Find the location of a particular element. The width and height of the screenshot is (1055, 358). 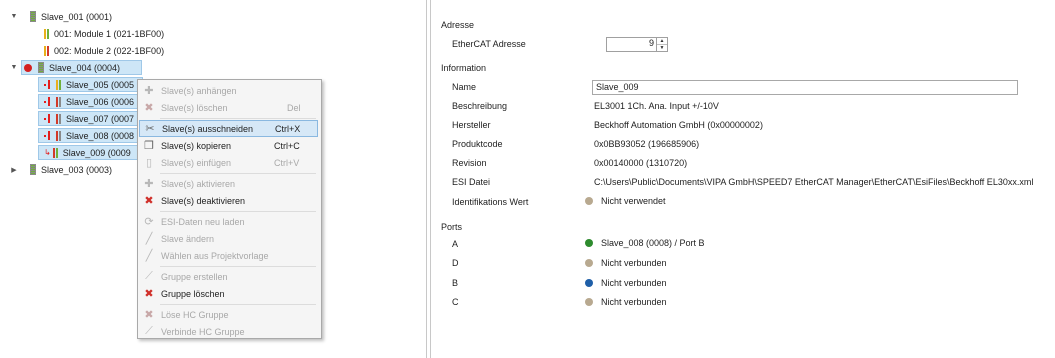

shortcut-label: Ctrl+C is located at coordinates (287, 145).